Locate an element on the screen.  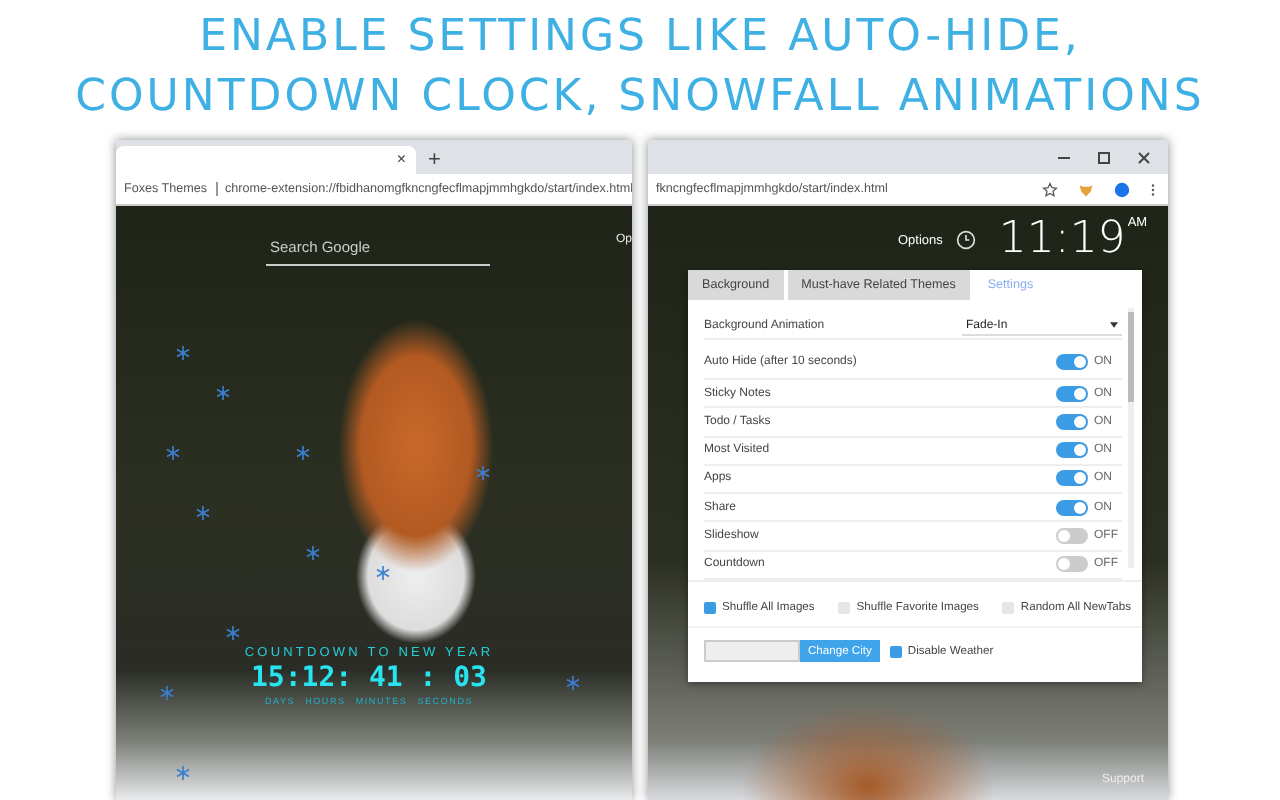
browser-tab: × is located at coordinates (266, 160).